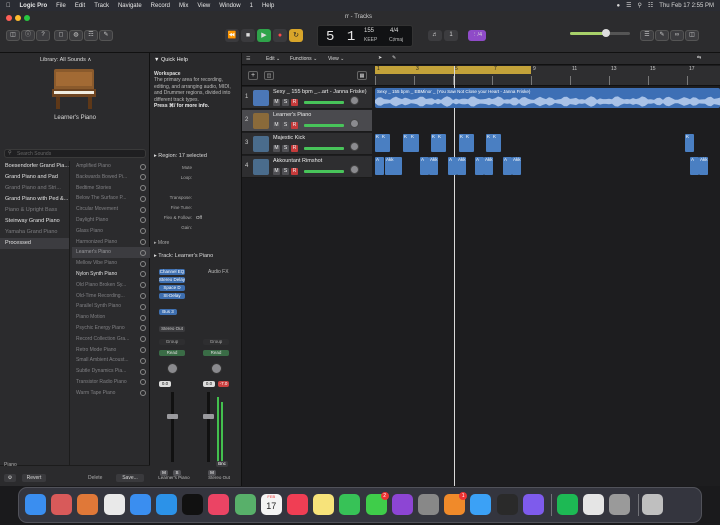 This screenshot has height=525, width=720. What do you see at coordinates (435, 35) in the screenshot?
I see `tuner-button: ♬` at bounding box center [435, 35].